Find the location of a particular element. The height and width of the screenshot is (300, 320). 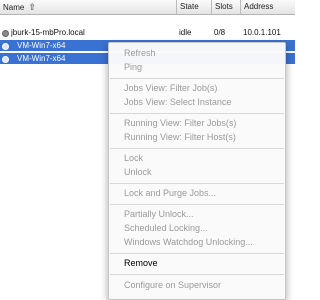

column-header-address: Address is located at coordinates (267, 7).